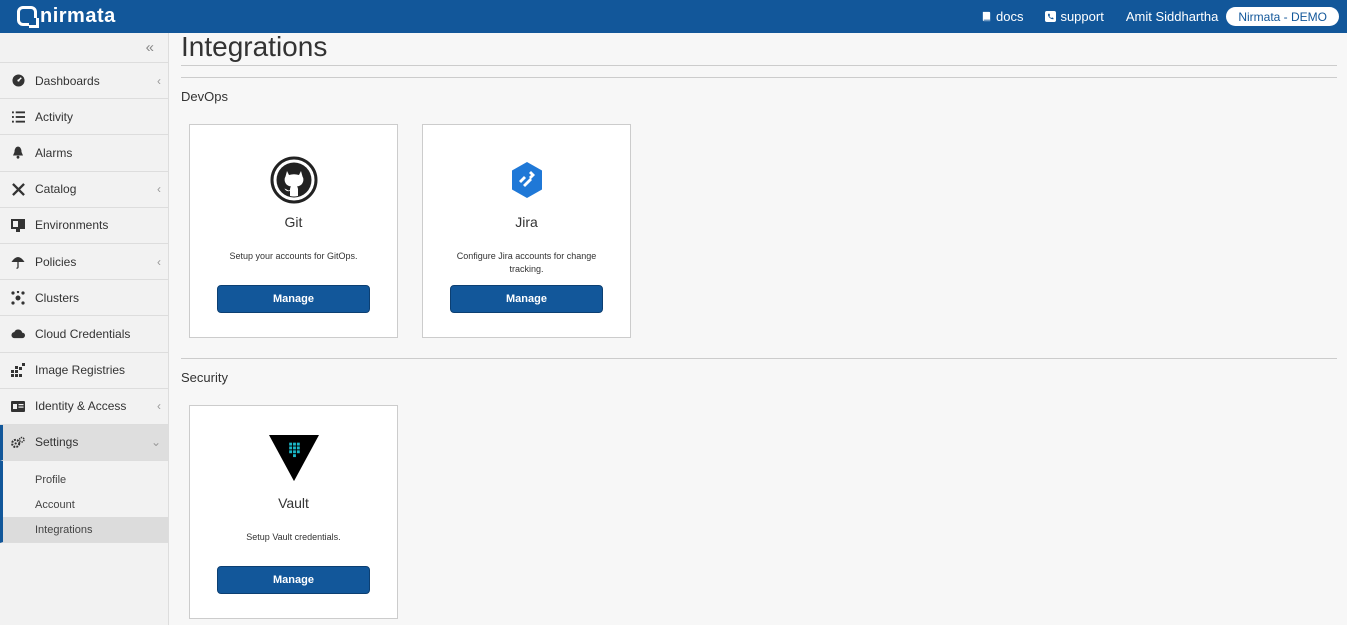 This screenshot has width=1347, height=625. I want to click on page-title: Integrations, so click(254, 46).